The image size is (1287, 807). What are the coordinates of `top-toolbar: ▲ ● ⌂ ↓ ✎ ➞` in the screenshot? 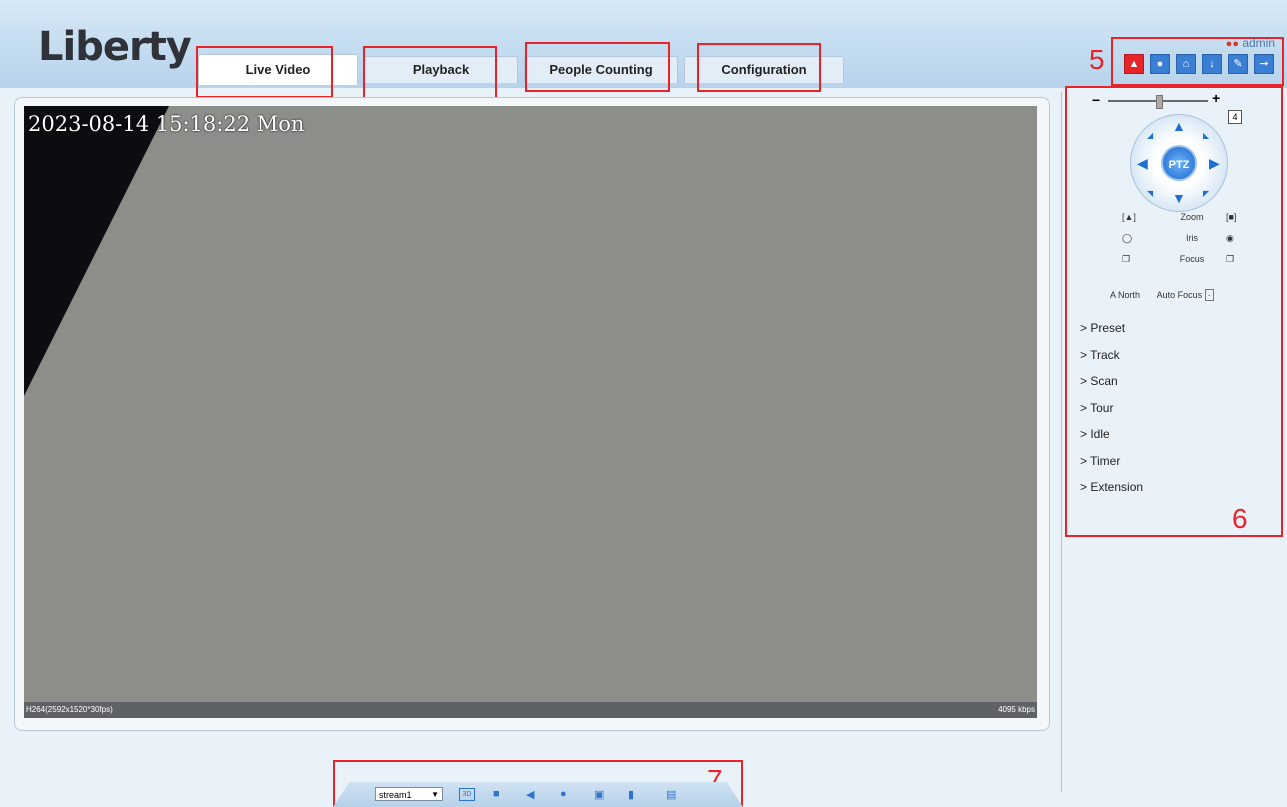 It's located at (1199, 64).